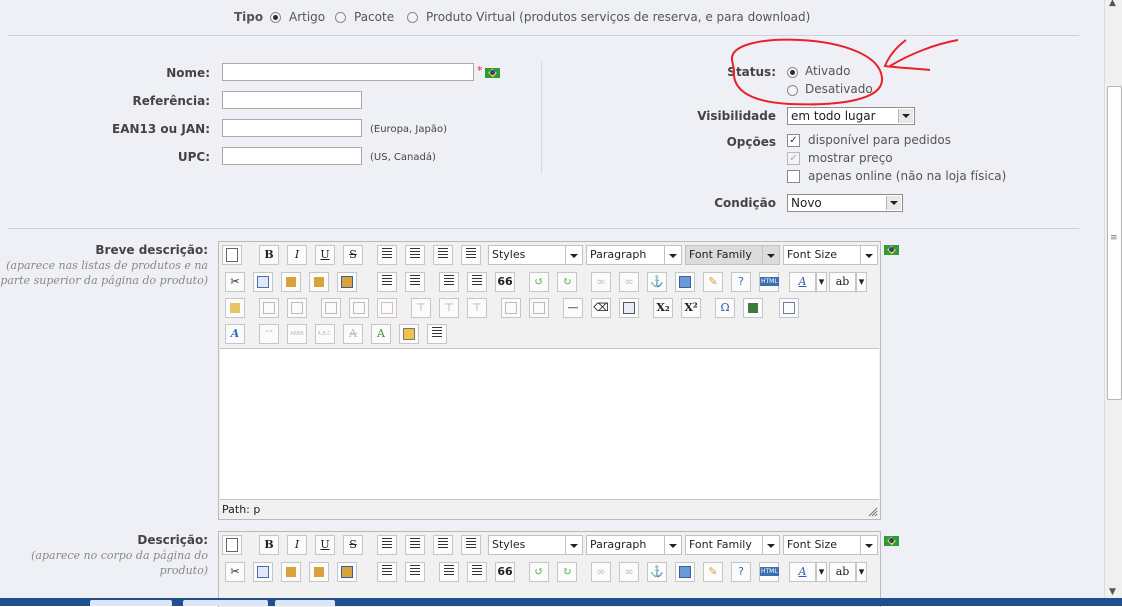  Describe the element at coordinates (297, 308) in the screenshot. I see `cell-props-icon` at that location.